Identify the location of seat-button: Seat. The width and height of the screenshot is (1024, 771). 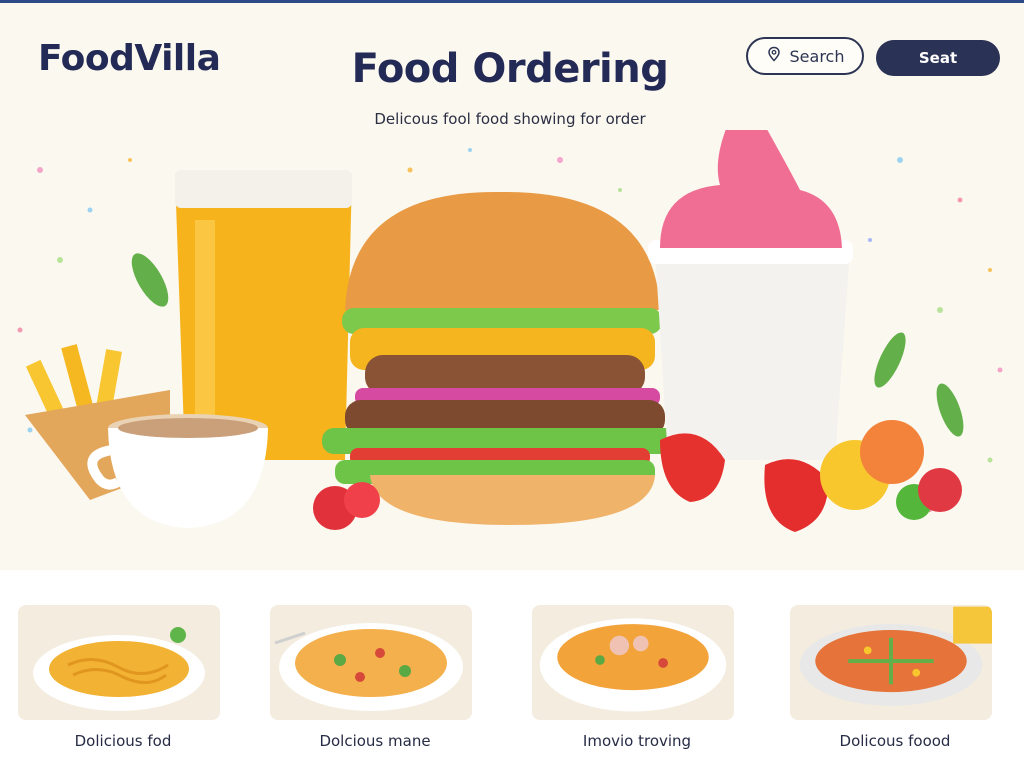
(938, 58).